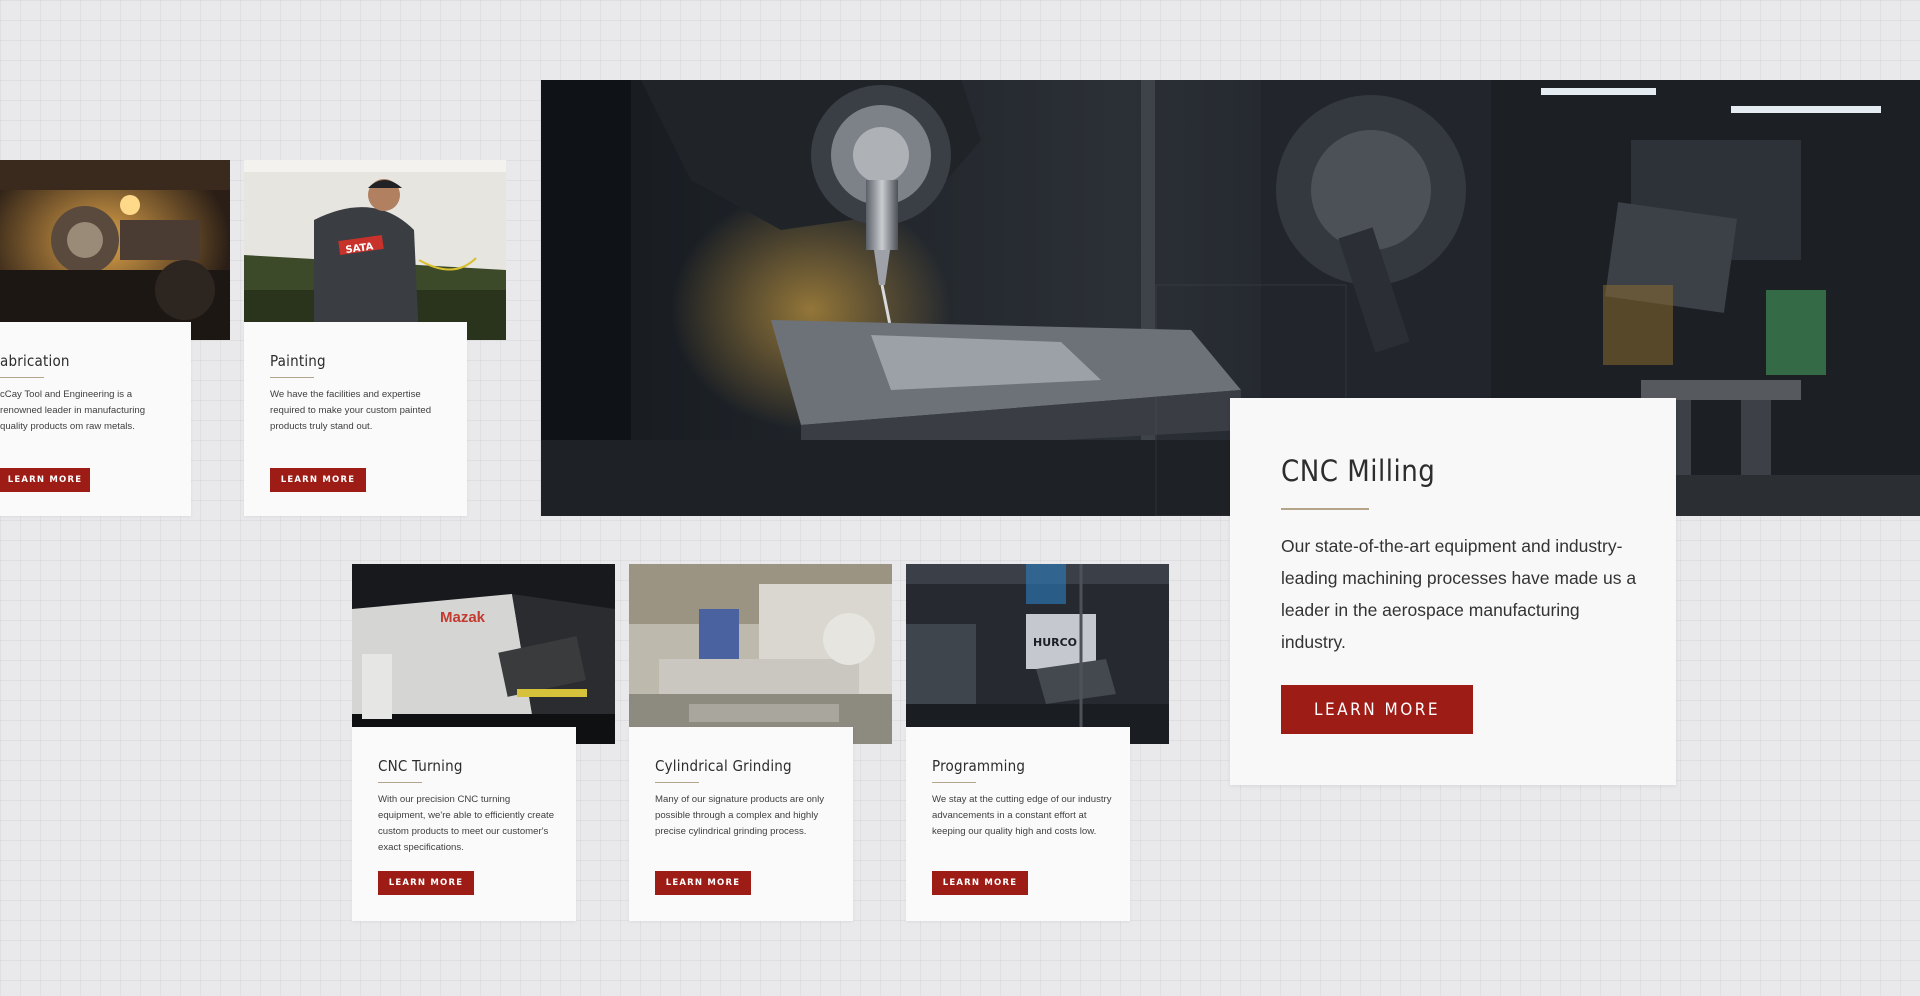 This screenshot has width=1920, height=996. Describe the element at coordinates (954, 782) in the screenshot. I see `programming-rule` at that location.